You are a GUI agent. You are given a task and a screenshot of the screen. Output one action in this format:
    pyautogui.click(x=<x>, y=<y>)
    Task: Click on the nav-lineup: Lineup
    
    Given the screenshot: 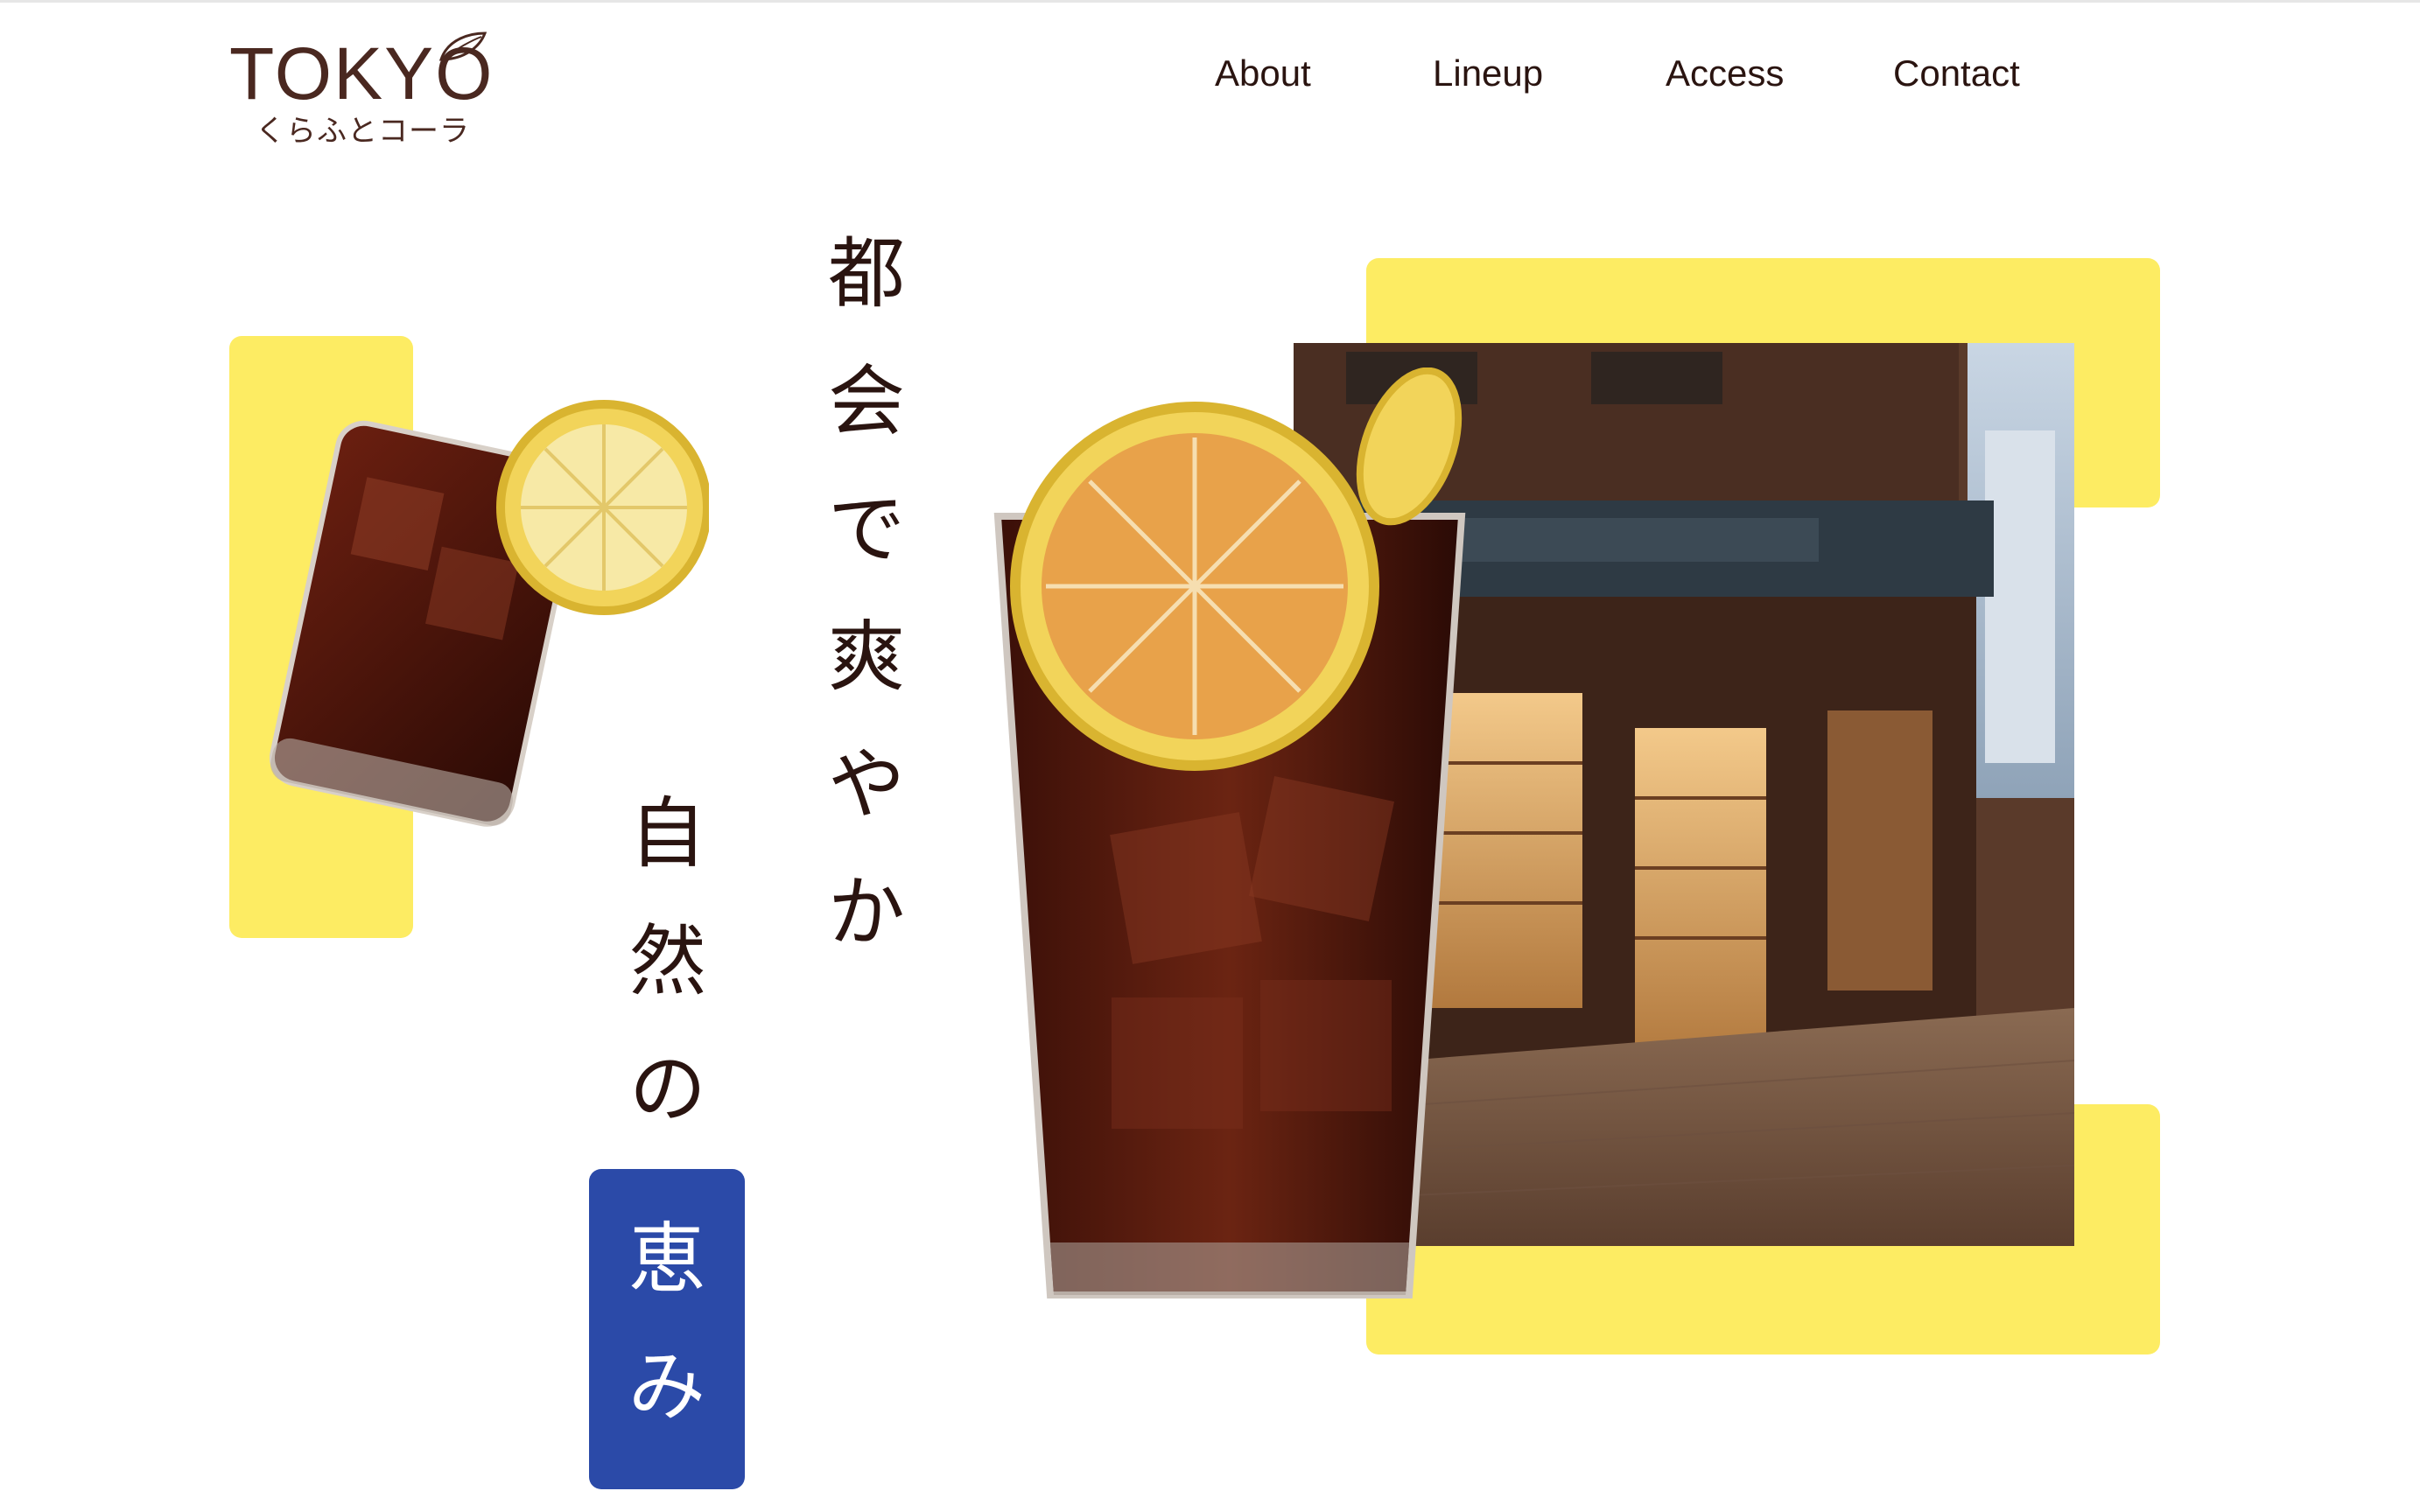 What is the action you would take?
    pyautogui.click(x=1488, y=73)
    